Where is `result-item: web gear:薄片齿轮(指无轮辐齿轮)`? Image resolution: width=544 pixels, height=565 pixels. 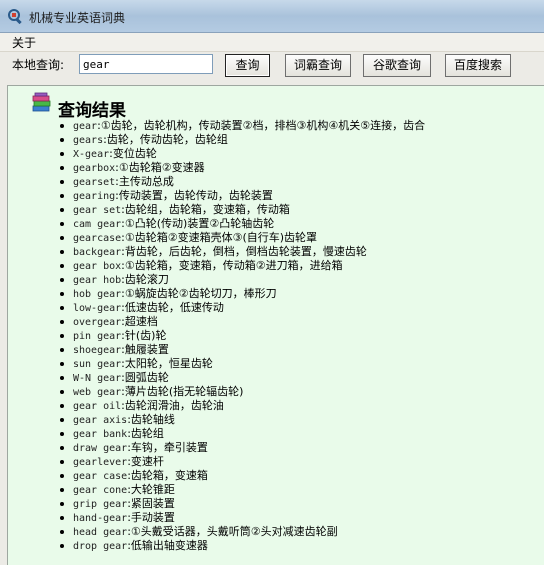 result-item: web gear:薄片齿轮(指无轮辐齿轮) is located at coordinates (242, 392).